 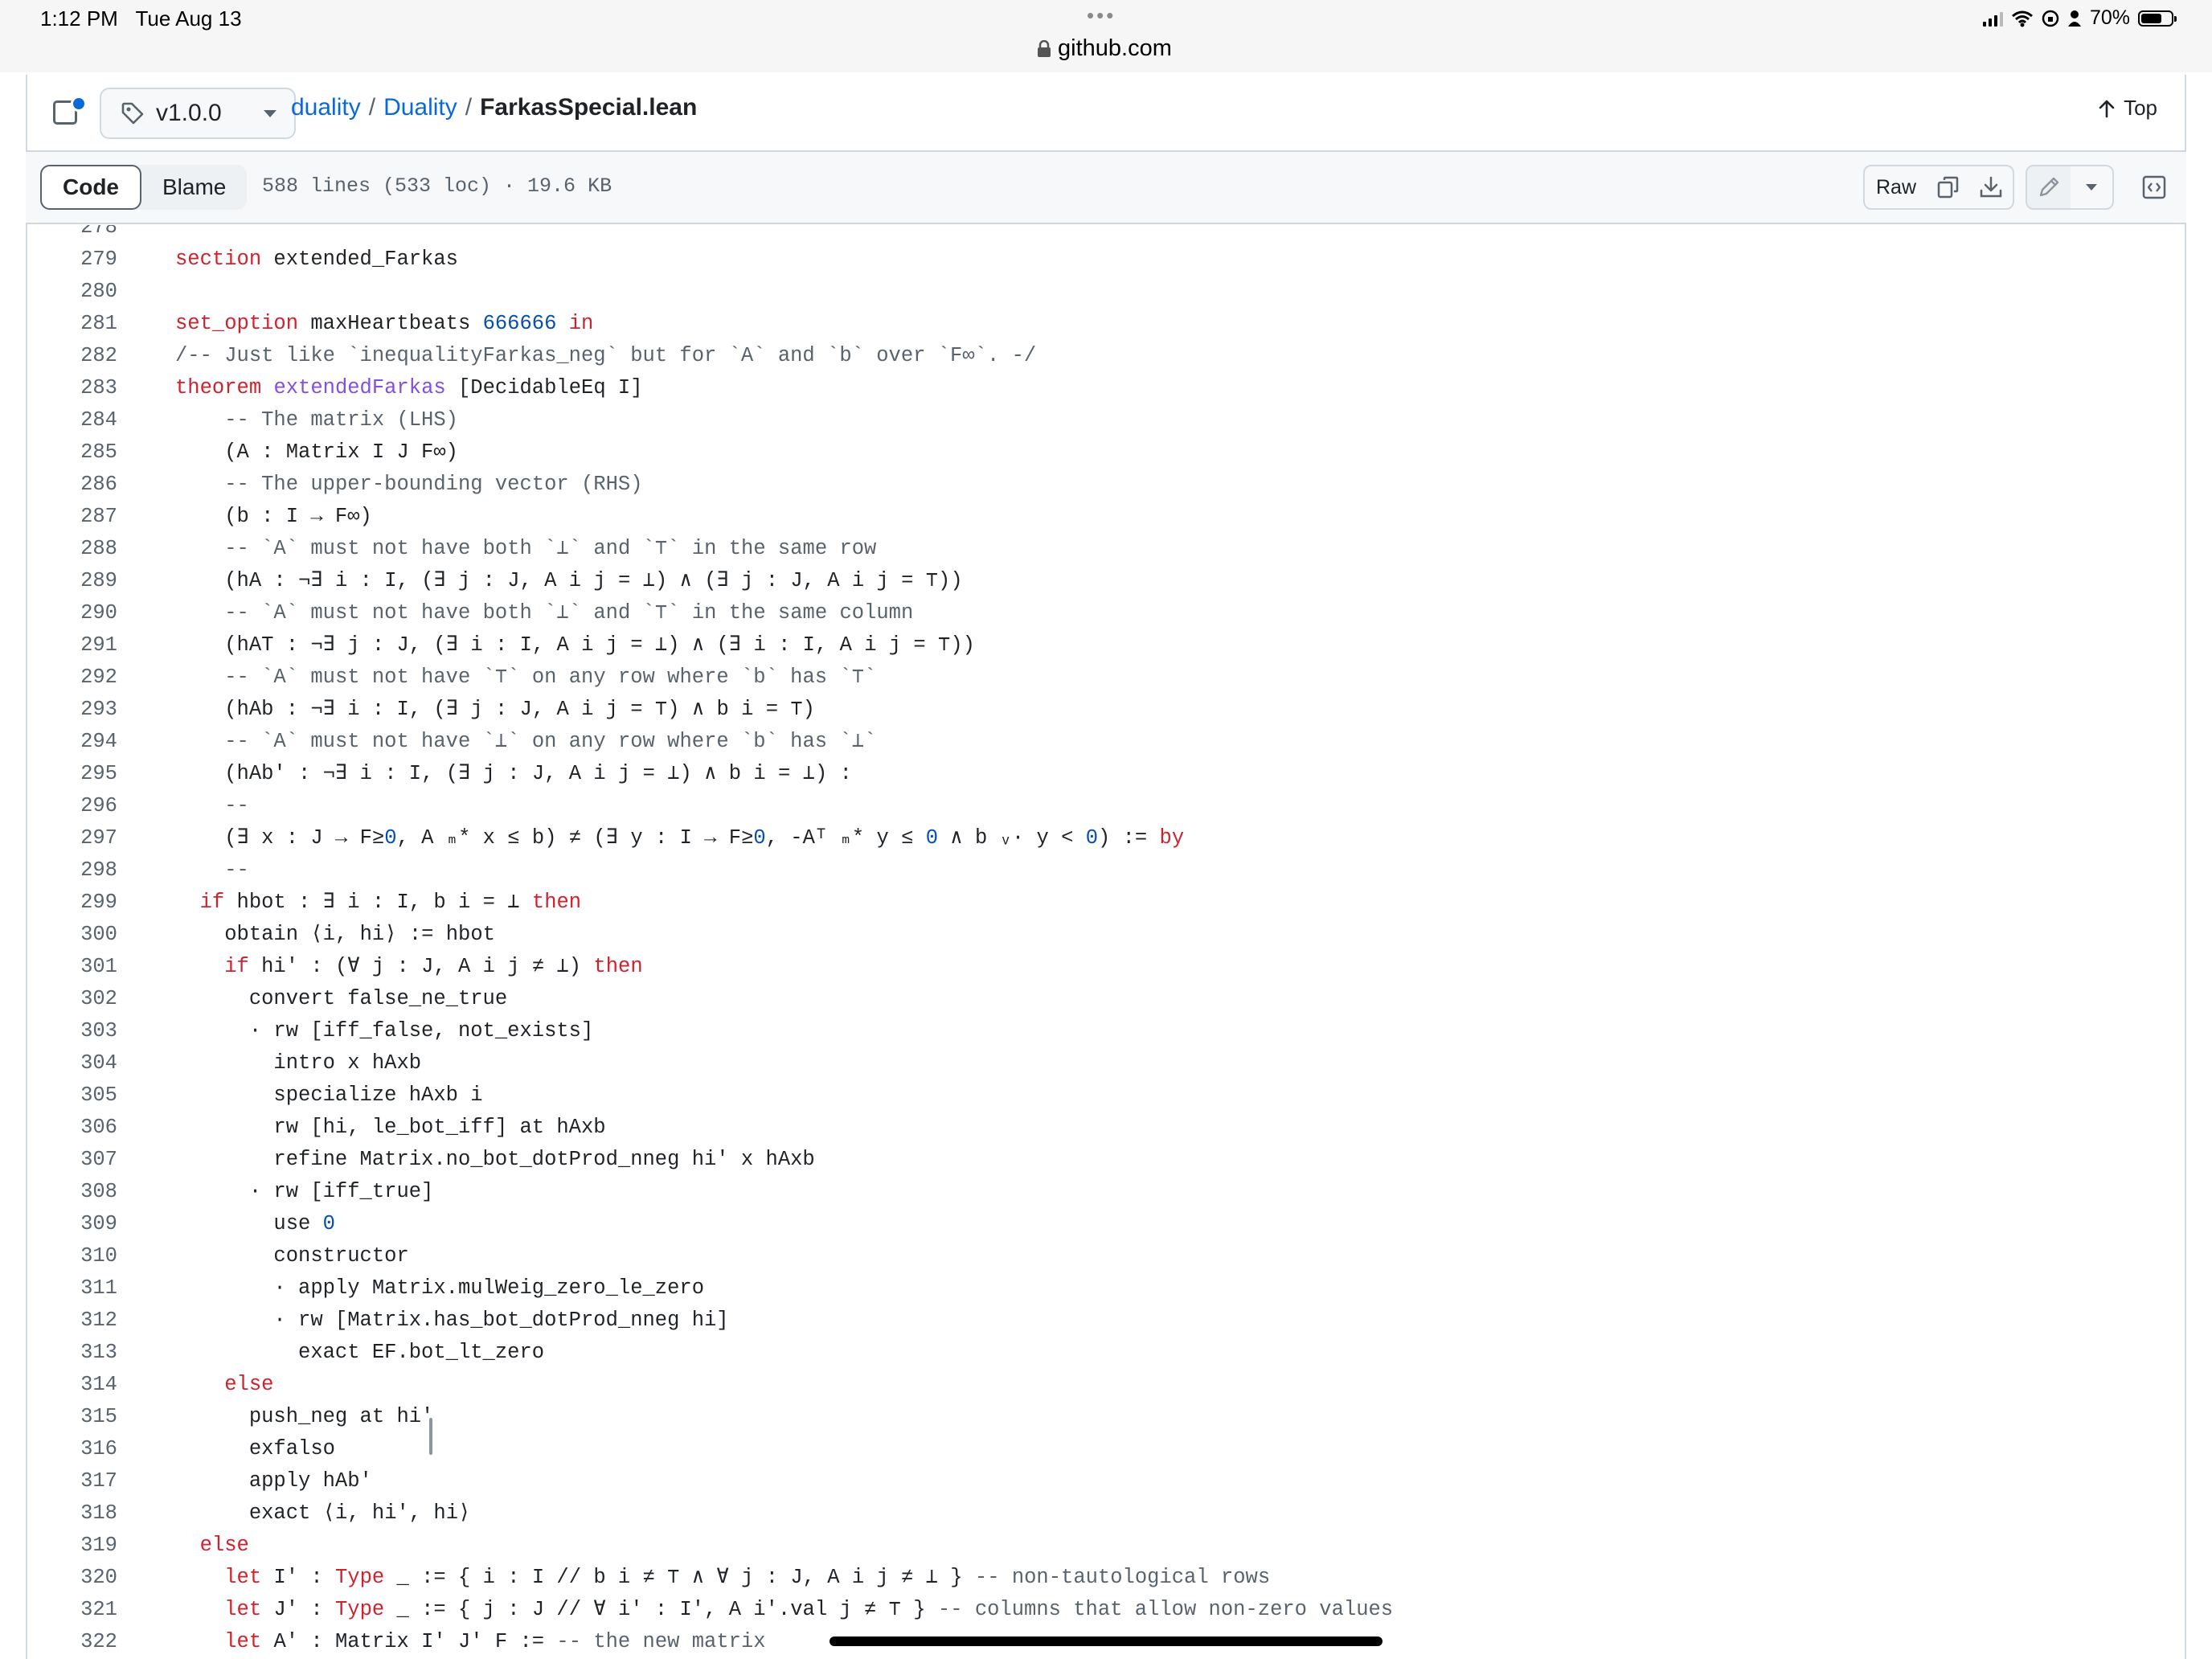 I want to click on line-number: 308, so click(x=72, y=1192).